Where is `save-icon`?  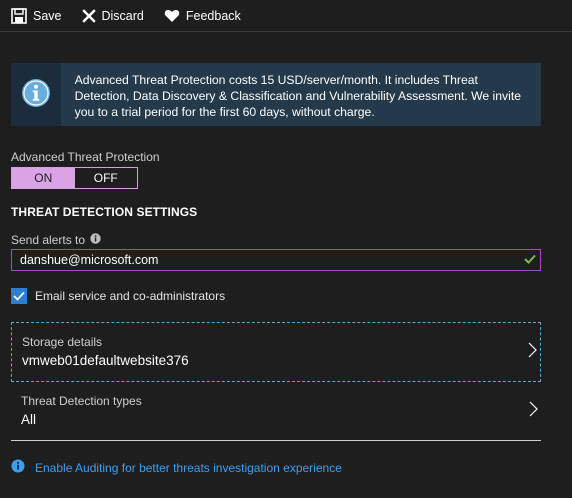
save-icon is located at coordinates (19, 15).